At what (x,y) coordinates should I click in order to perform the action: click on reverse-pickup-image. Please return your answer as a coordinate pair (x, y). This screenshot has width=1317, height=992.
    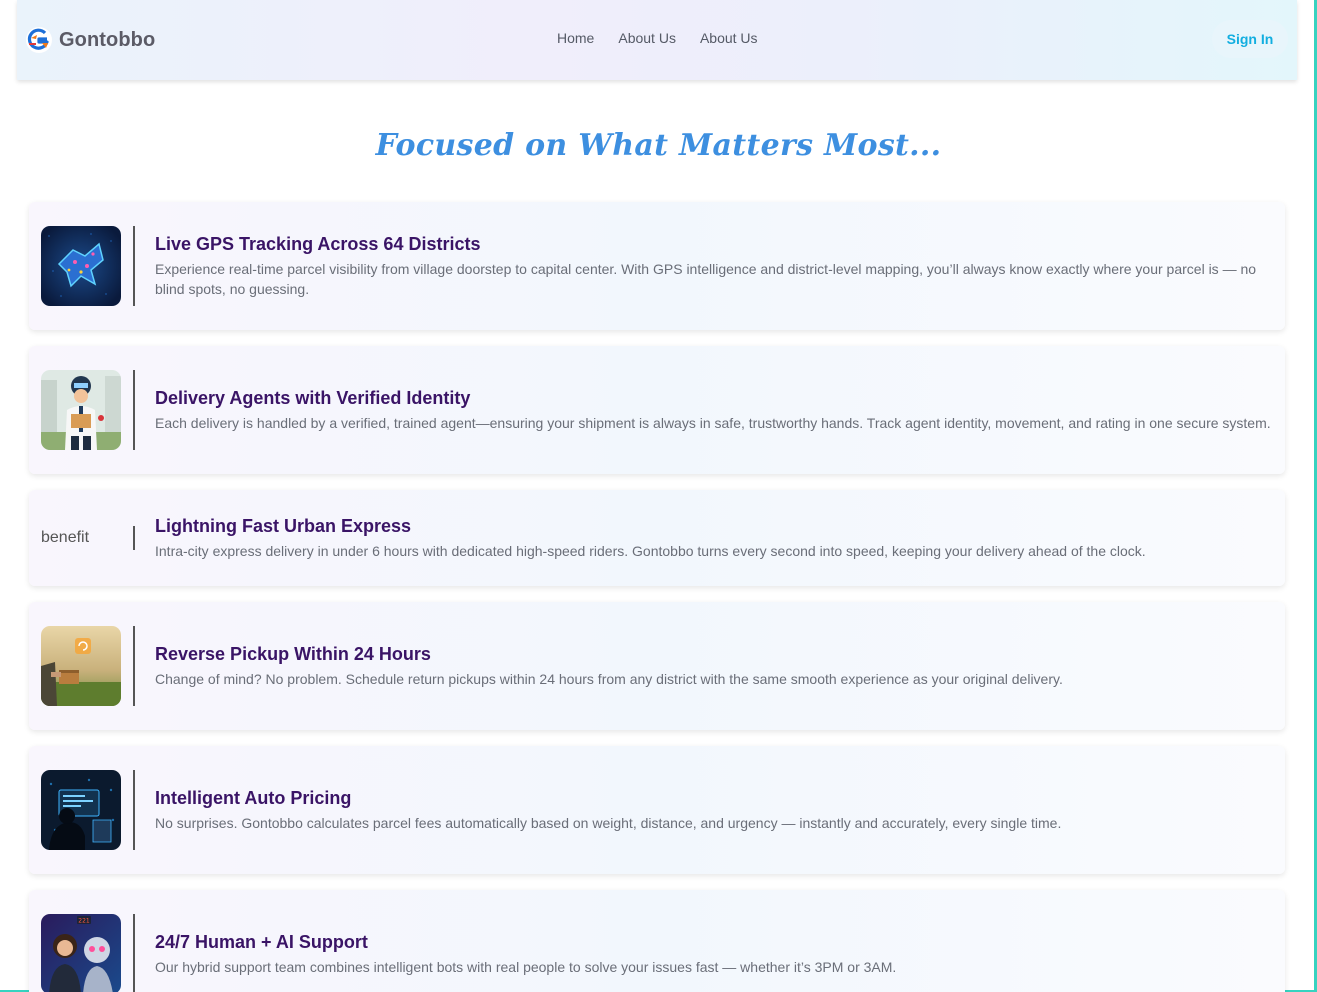
    Looking at the image, I should click on (81, 666).